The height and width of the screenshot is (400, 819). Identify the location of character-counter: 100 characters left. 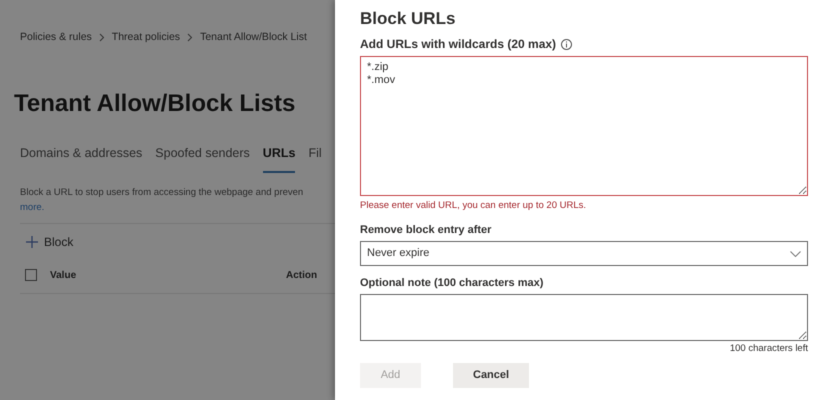
(768, 349).